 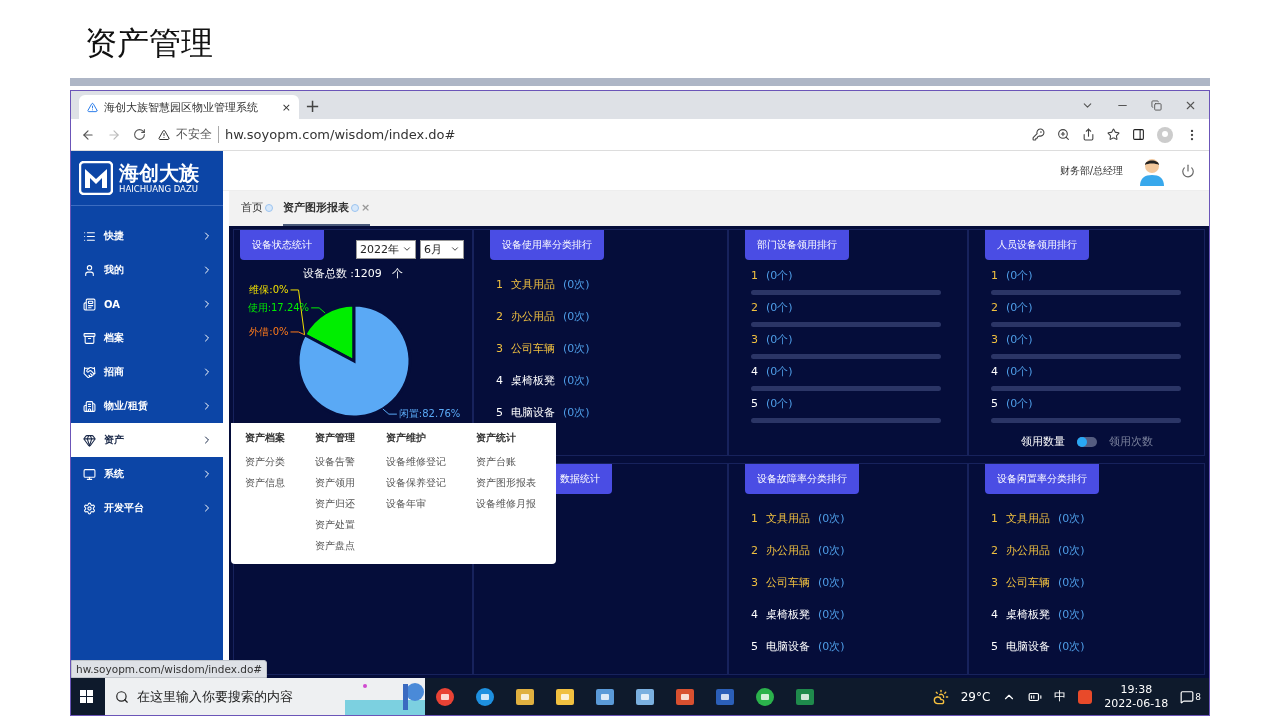 What do you see at coordinates (139, 134) in the screenshot?
I see `reload-icon` at bounding box center [139, 134].